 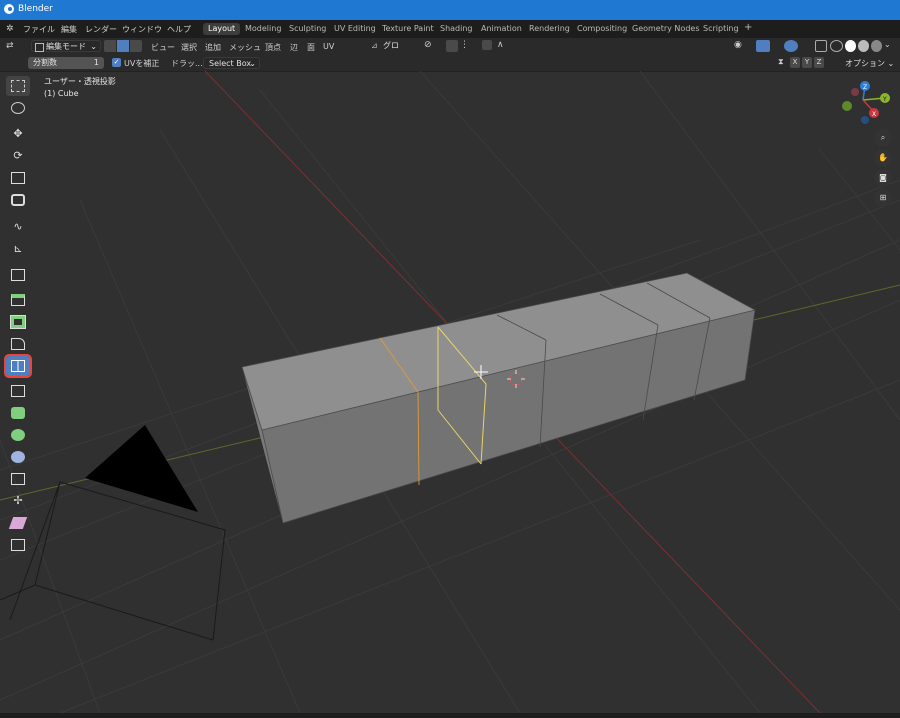 I want to click on mode-dropdown: 編集モード ⌄, so click(x=66, y=46).